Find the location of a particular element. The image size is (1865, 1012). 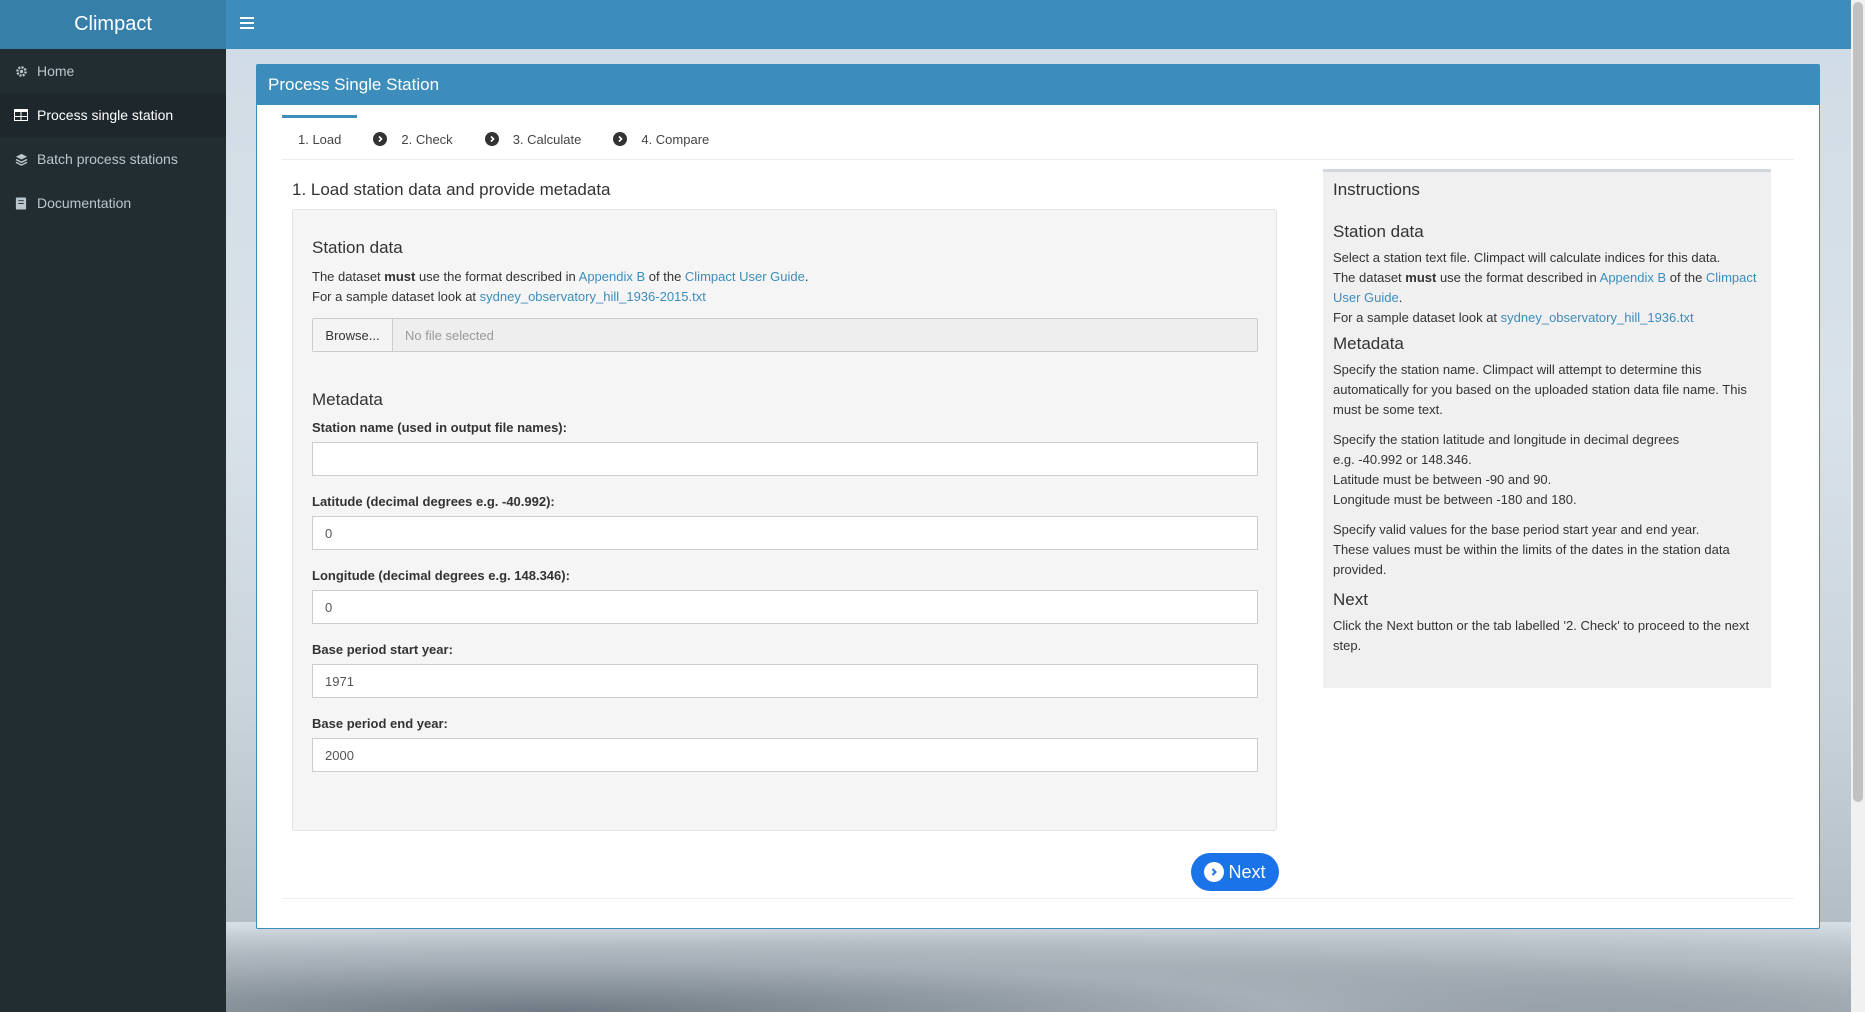

hamburger-menu-icon is located at coordinates (247, 24).